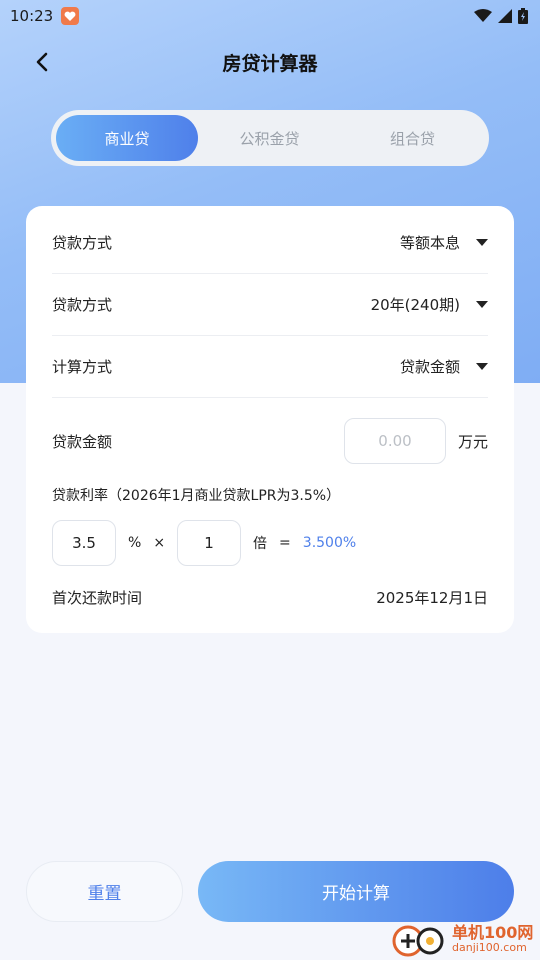 The height and width of the screenshot is (960, 540). I want to click on repay-method-select: 等额本息, so click(444, 242).